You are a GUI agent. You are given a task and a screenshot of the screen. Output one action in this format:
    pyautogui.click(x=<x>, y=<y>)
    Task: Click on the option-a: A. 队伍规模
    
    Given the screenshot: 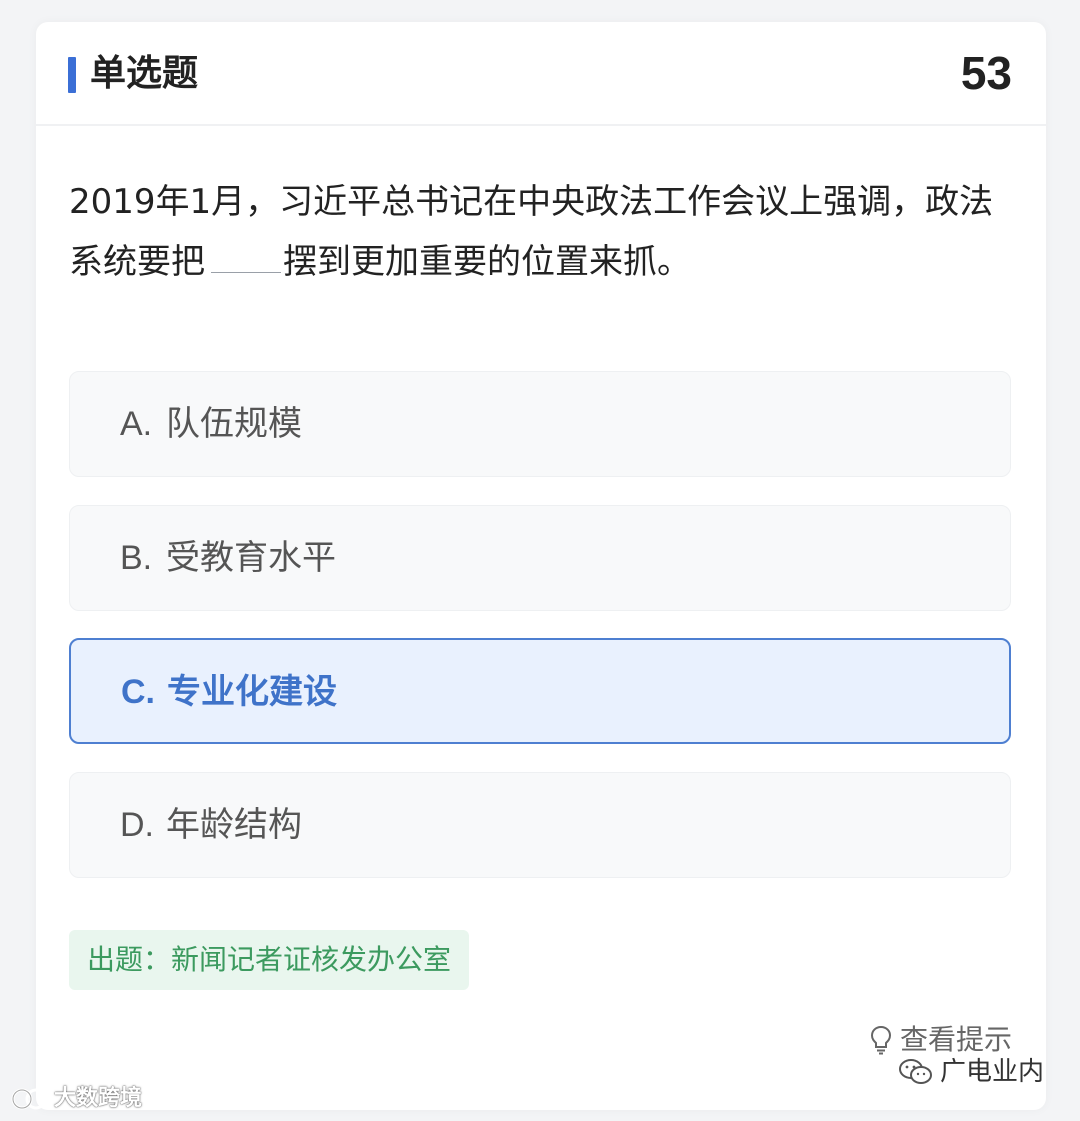 What is the action you would take?
    pyautogui.click(x=540, y=424)
    